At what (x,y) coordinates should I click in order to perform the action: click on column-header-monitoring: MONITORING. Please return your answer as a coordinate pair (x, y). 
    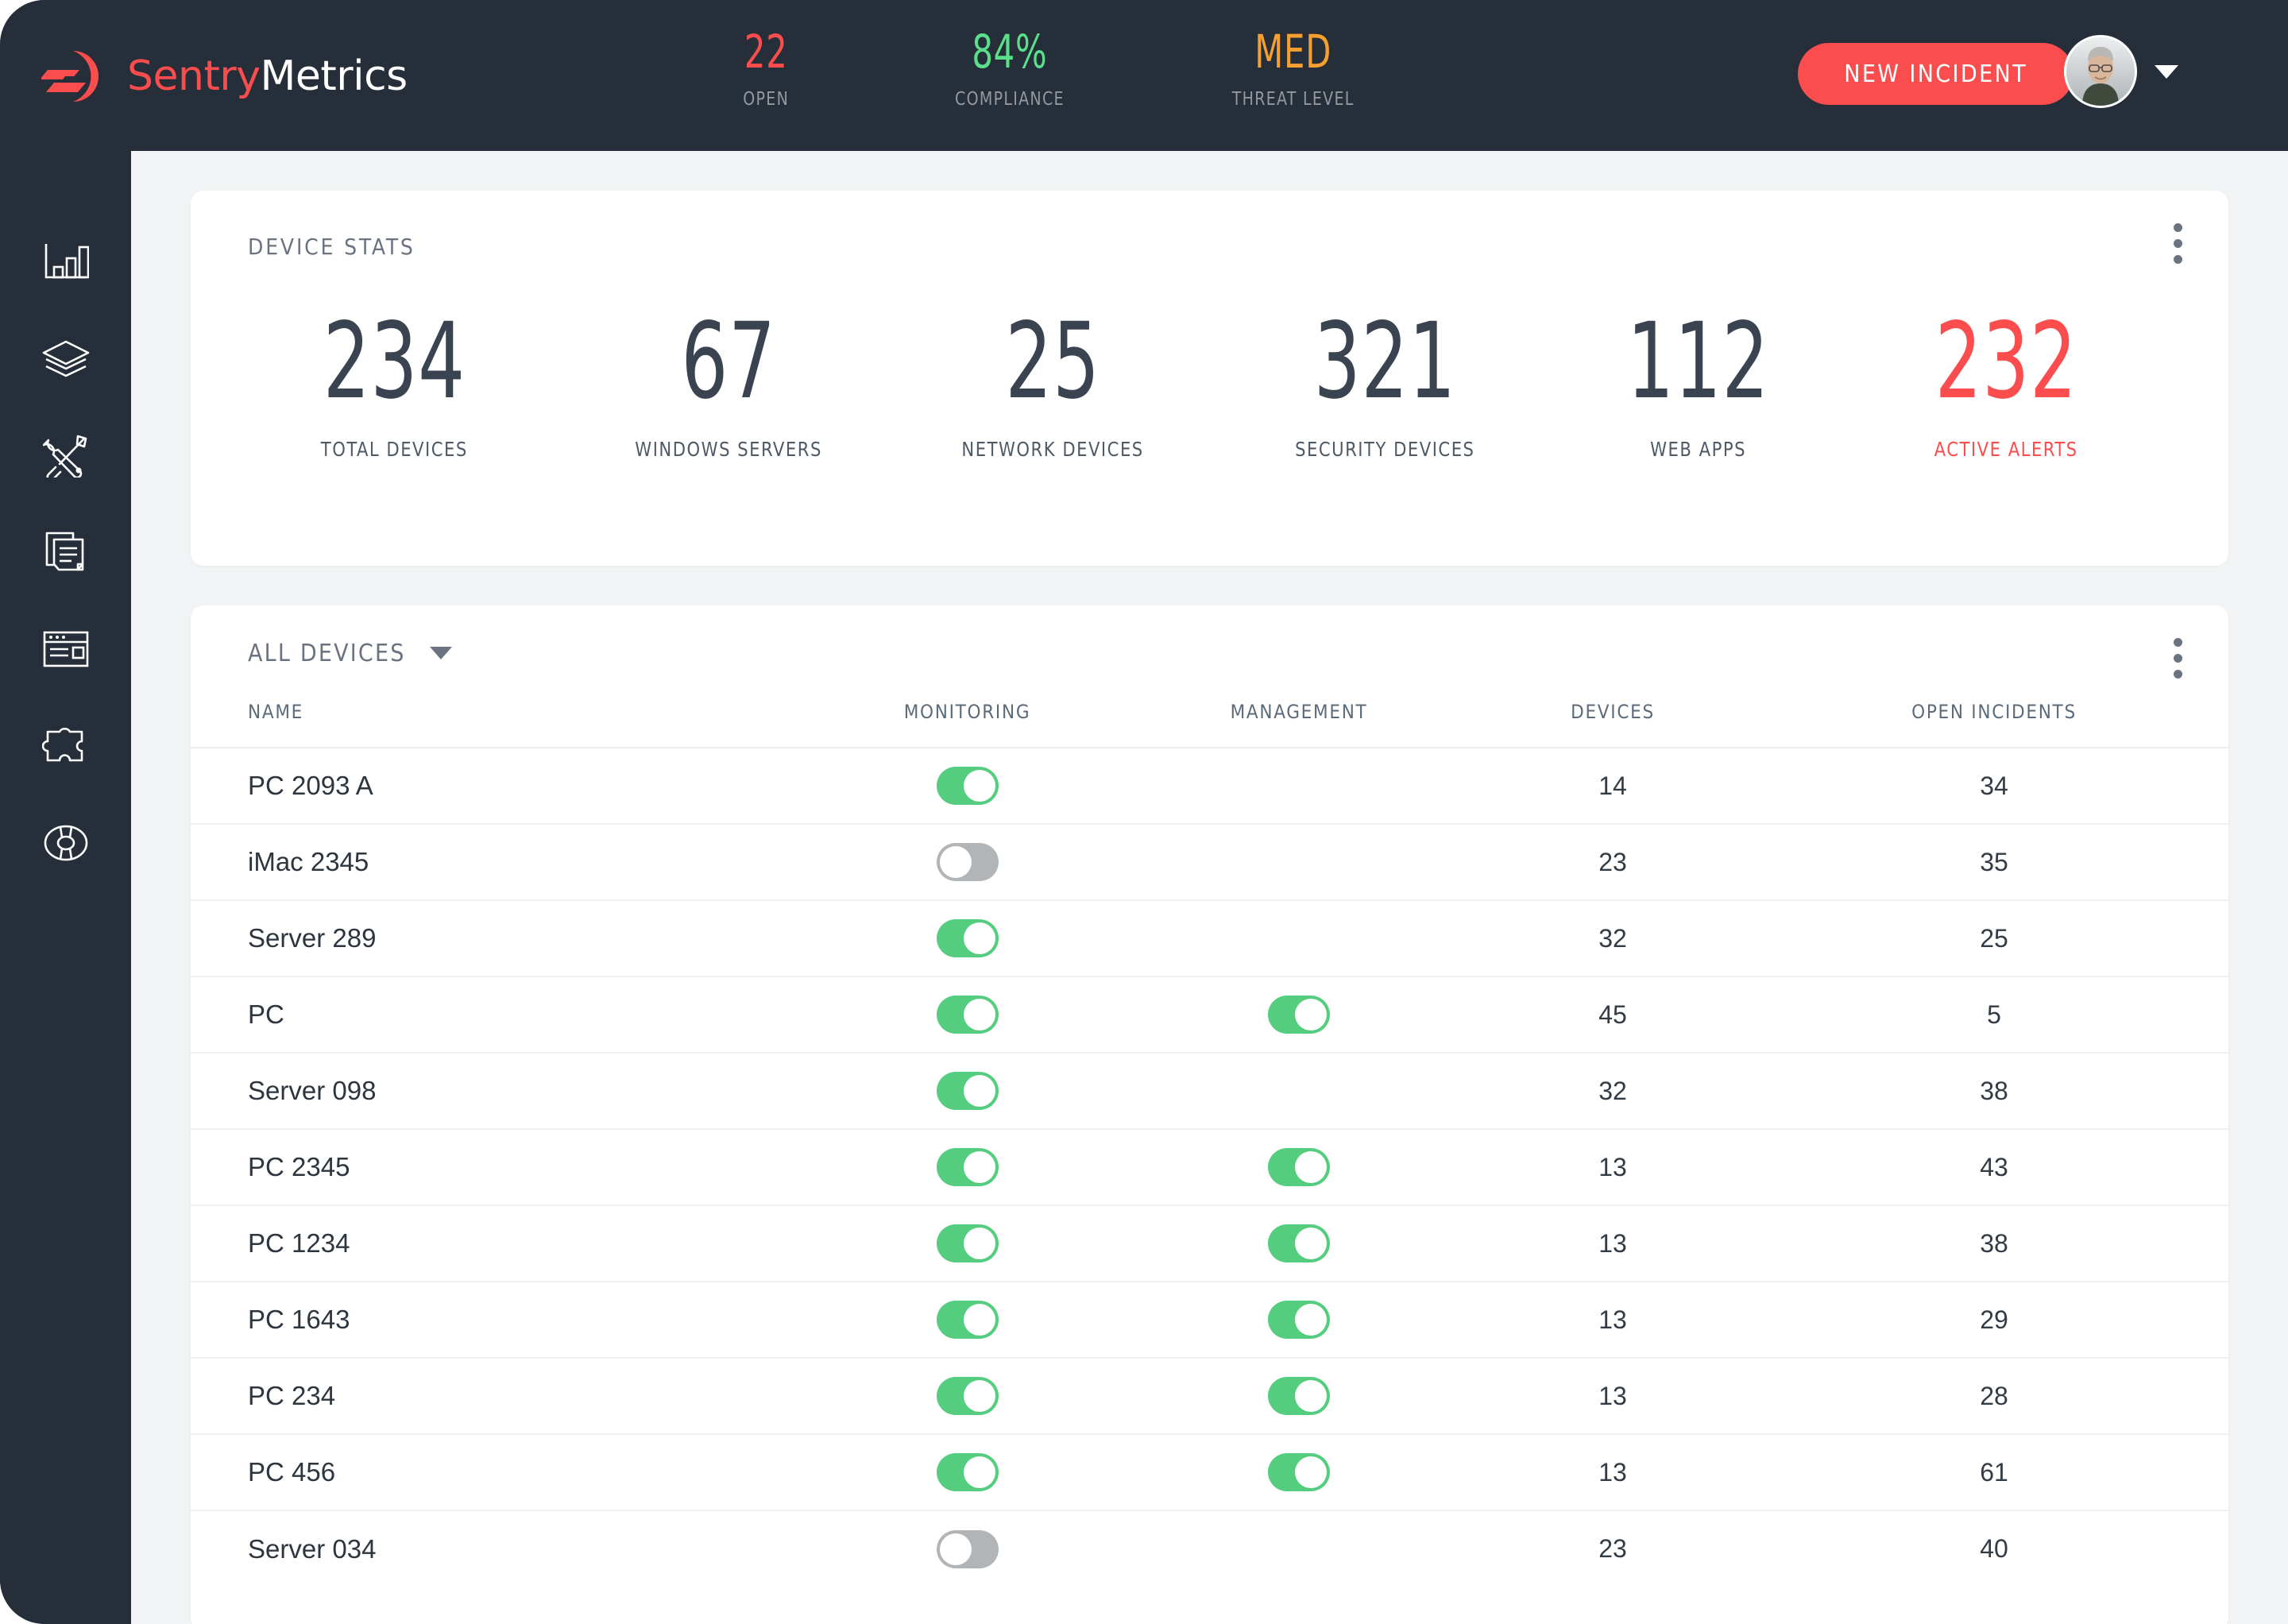
    Looking at the image, I should click on (967, 724).